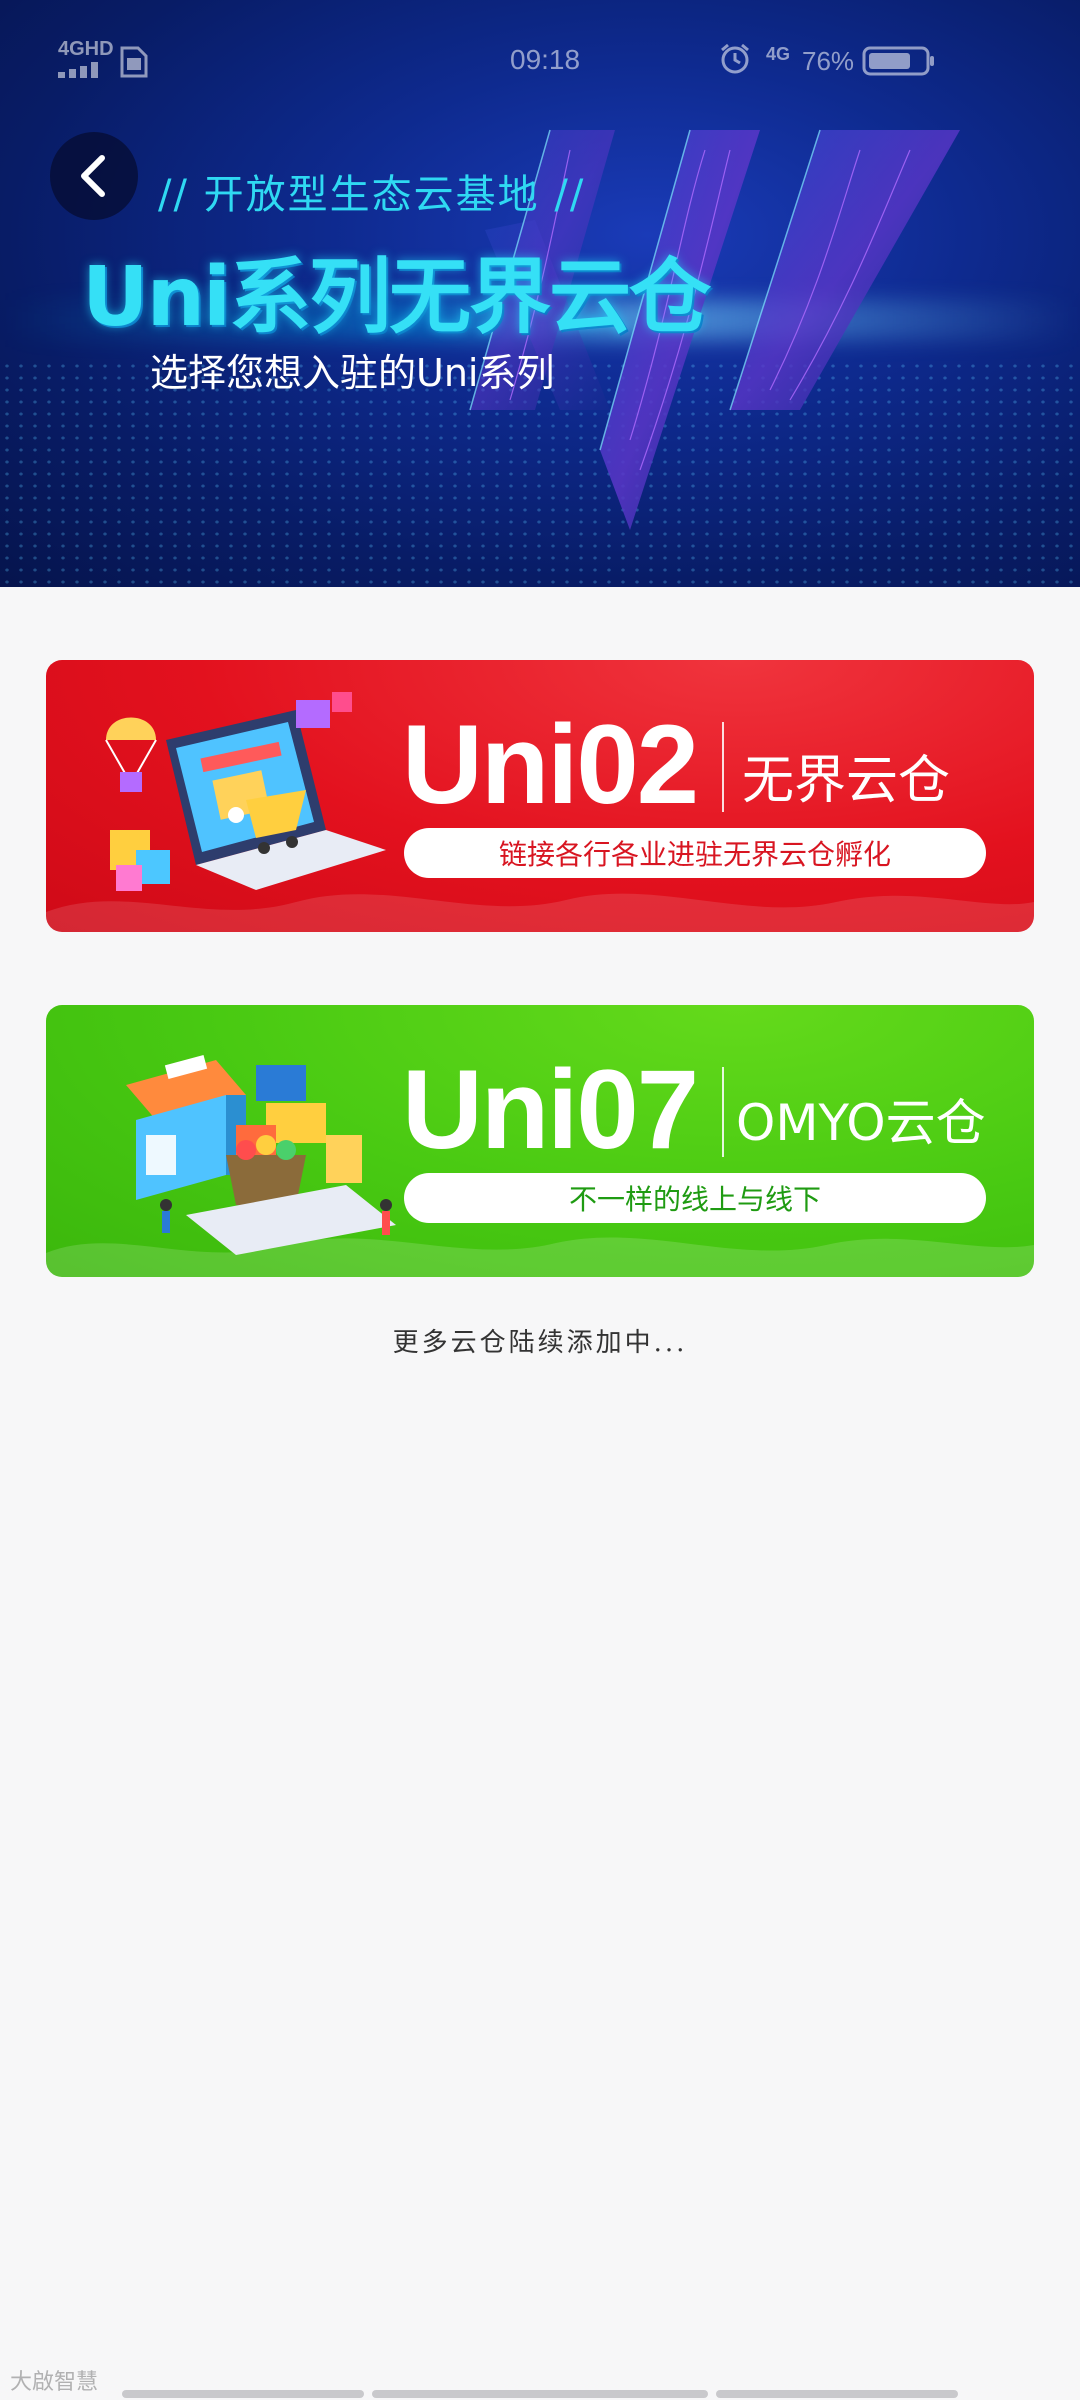 The width and height of the screenshot is (1080, 2400). I want to click on card-code: Uni02, so click(550, 764).